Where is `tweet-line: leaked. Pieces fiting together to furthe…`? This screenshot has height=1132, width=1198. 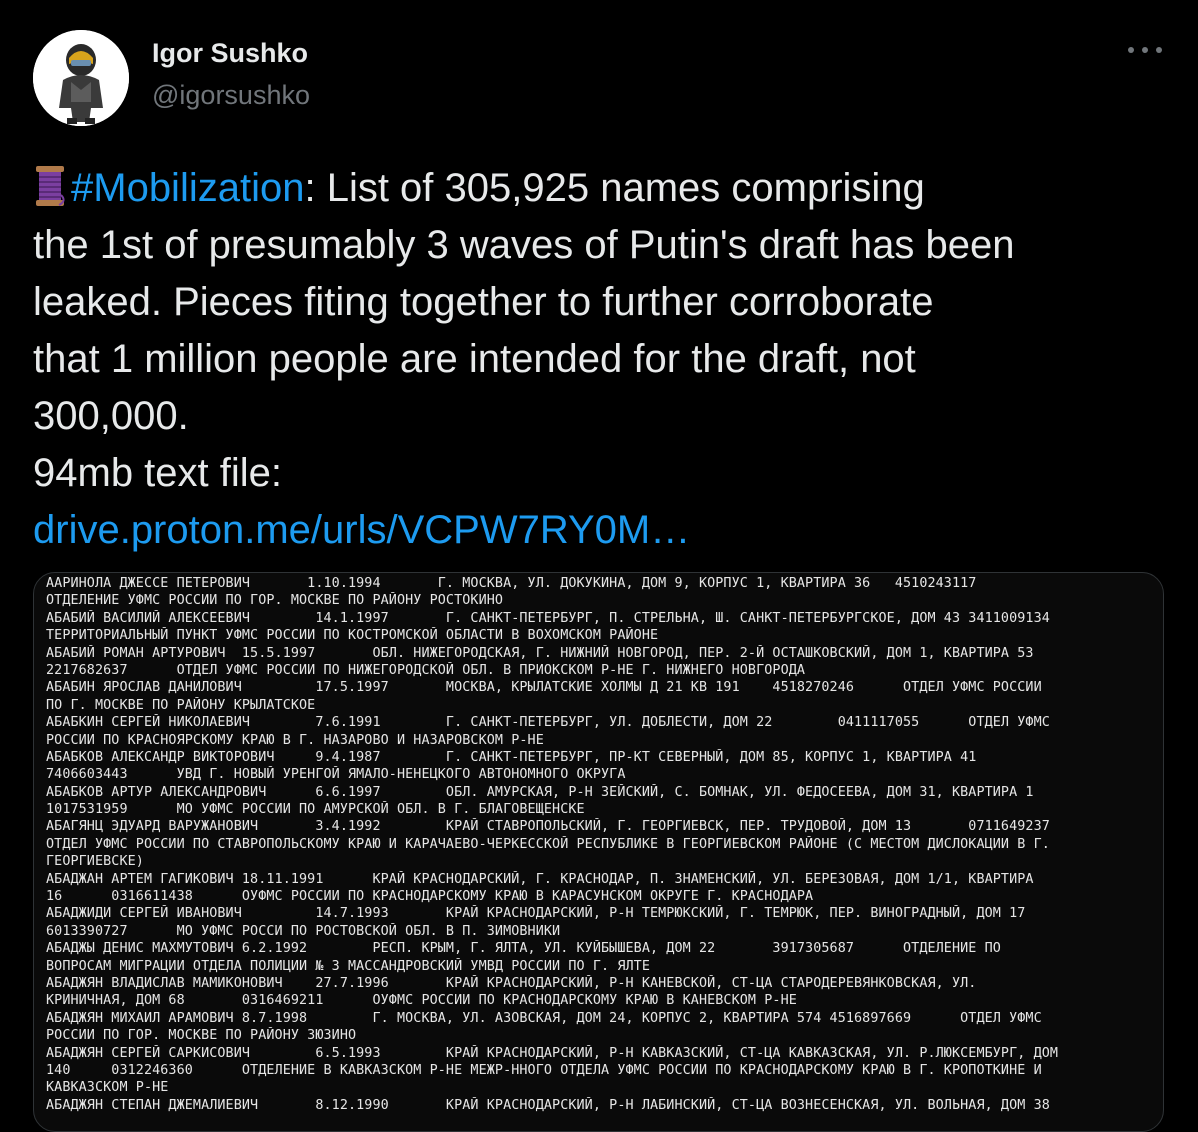 tweet-line: leaked. Pieces fiting together to furthe… is located at coordinates (483, 302).